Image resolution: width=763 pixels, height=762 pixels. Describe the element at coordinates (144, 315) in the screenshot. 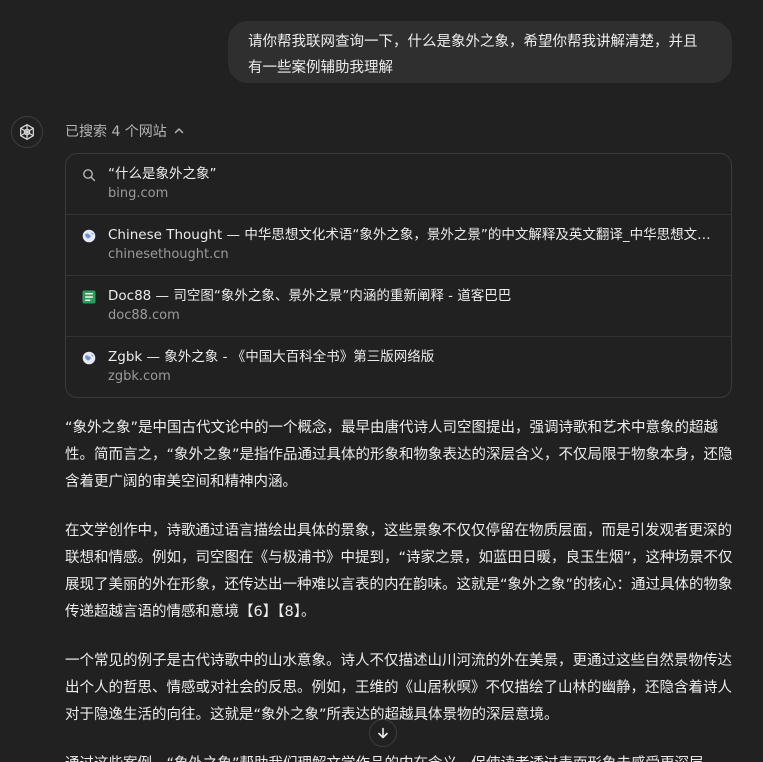

I see `source-domain: doc88.com` at that location.